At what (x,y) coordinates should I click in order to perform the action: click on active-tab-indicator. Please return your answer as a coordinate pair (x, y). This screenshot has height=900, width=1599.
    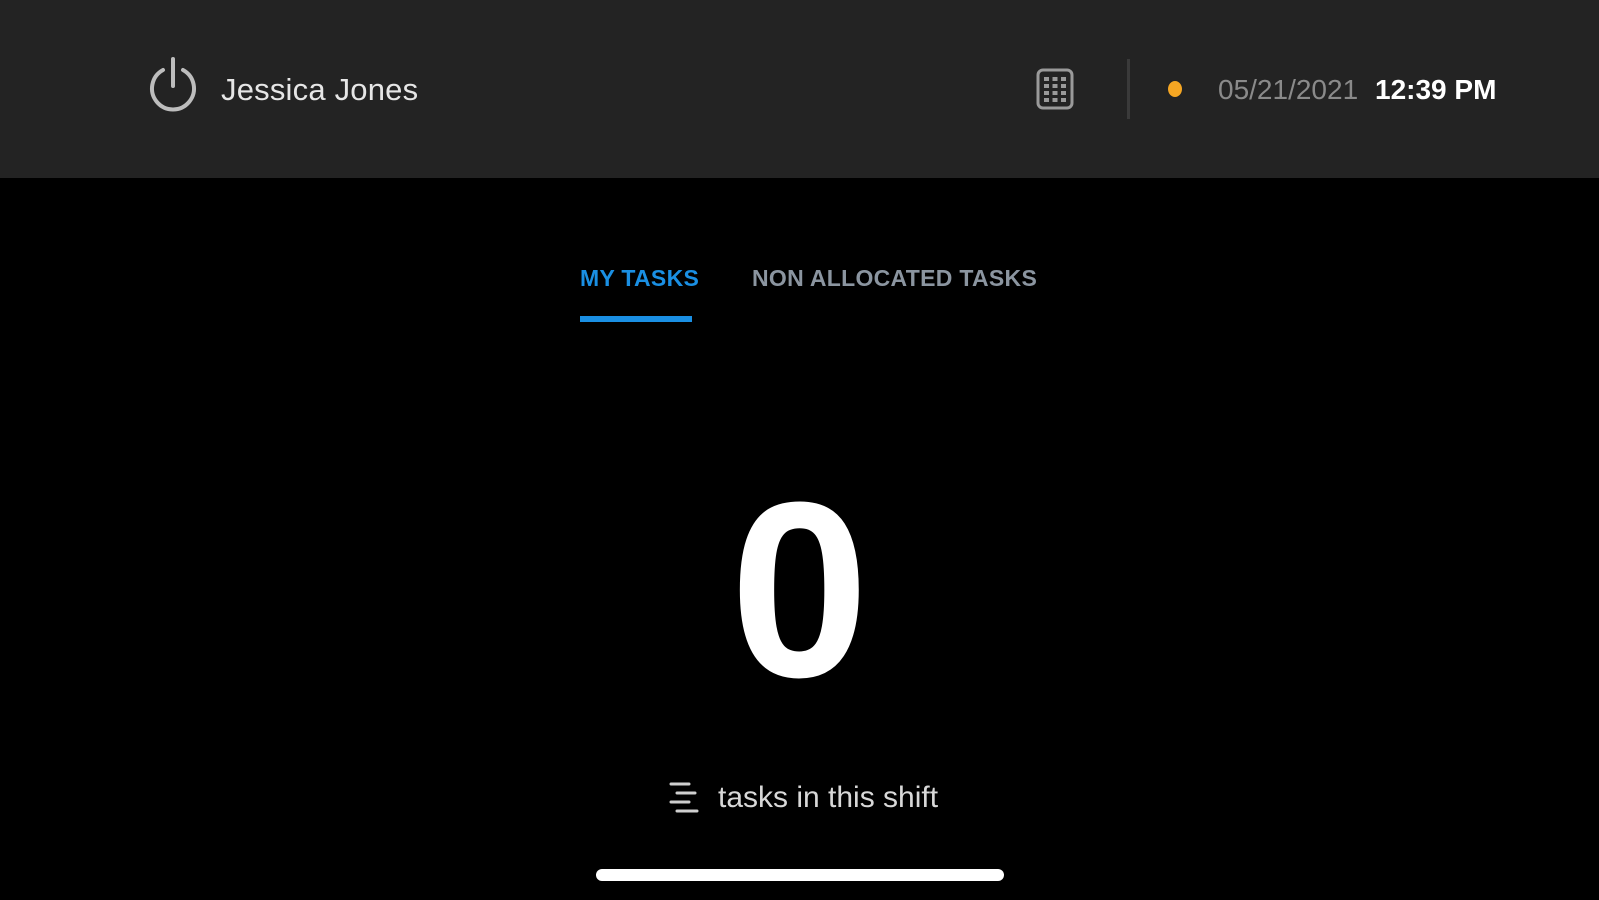
    Looking at the image, I should click on (636, 319).